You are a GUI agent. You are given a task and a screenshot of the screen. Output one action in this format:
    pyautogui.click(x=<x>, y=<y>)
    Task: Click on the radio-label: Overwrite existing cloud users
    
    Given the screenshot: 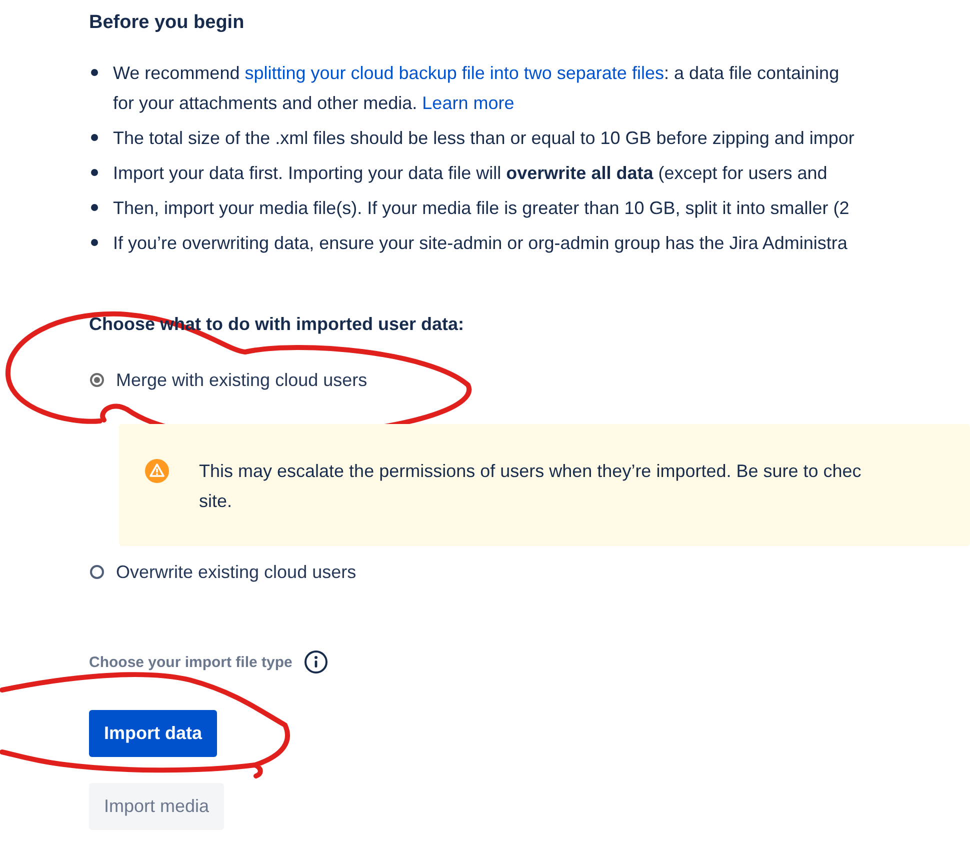 What is the action you would take?
    pyautogui.click(x=236, y=572)
    